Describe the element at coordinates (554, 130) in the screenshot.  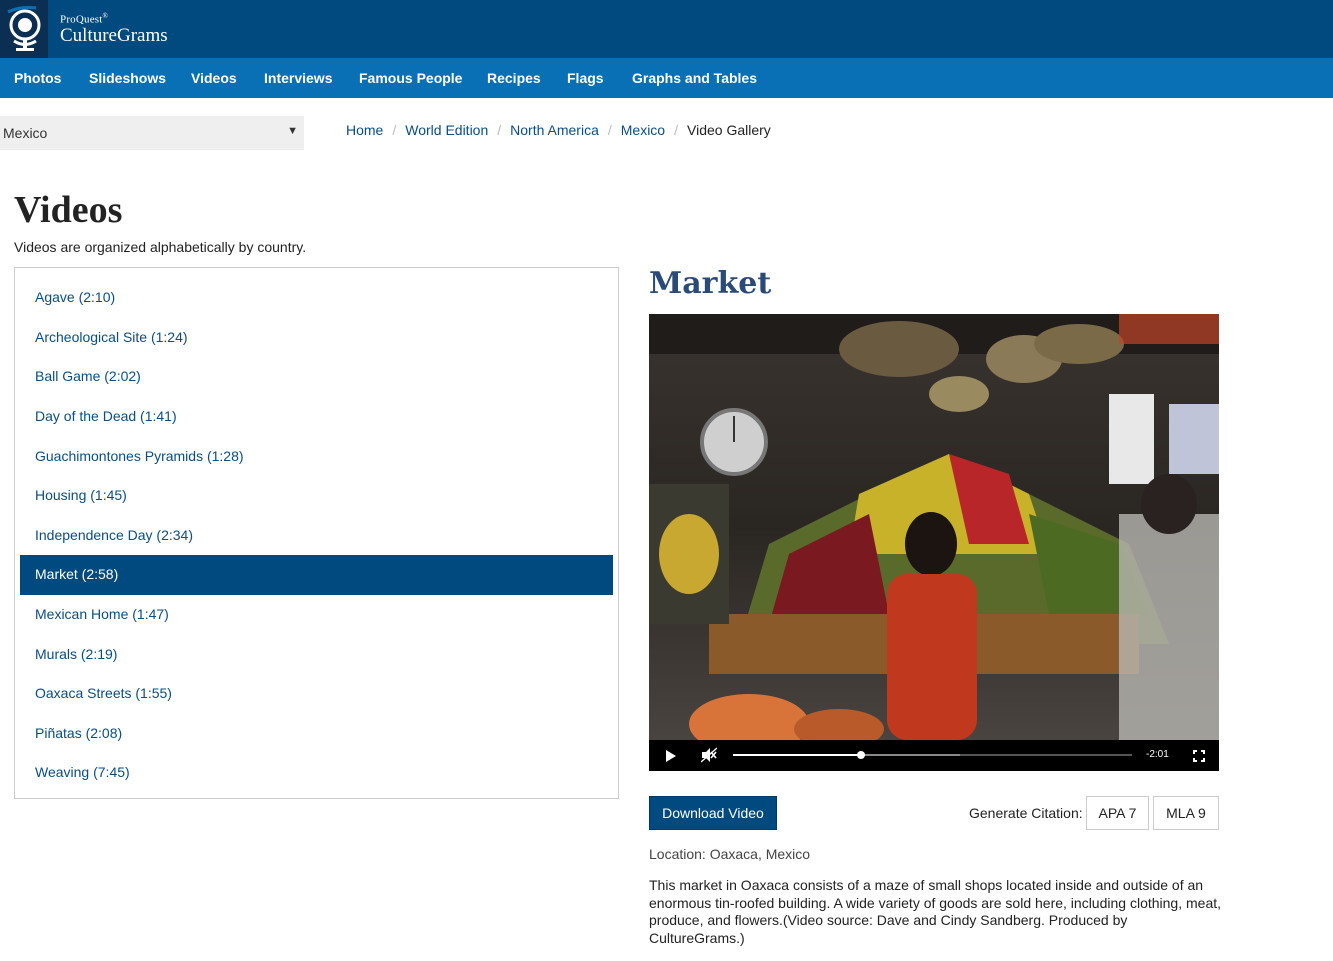
I see `breadcrumb-north-america: North America` at that location.